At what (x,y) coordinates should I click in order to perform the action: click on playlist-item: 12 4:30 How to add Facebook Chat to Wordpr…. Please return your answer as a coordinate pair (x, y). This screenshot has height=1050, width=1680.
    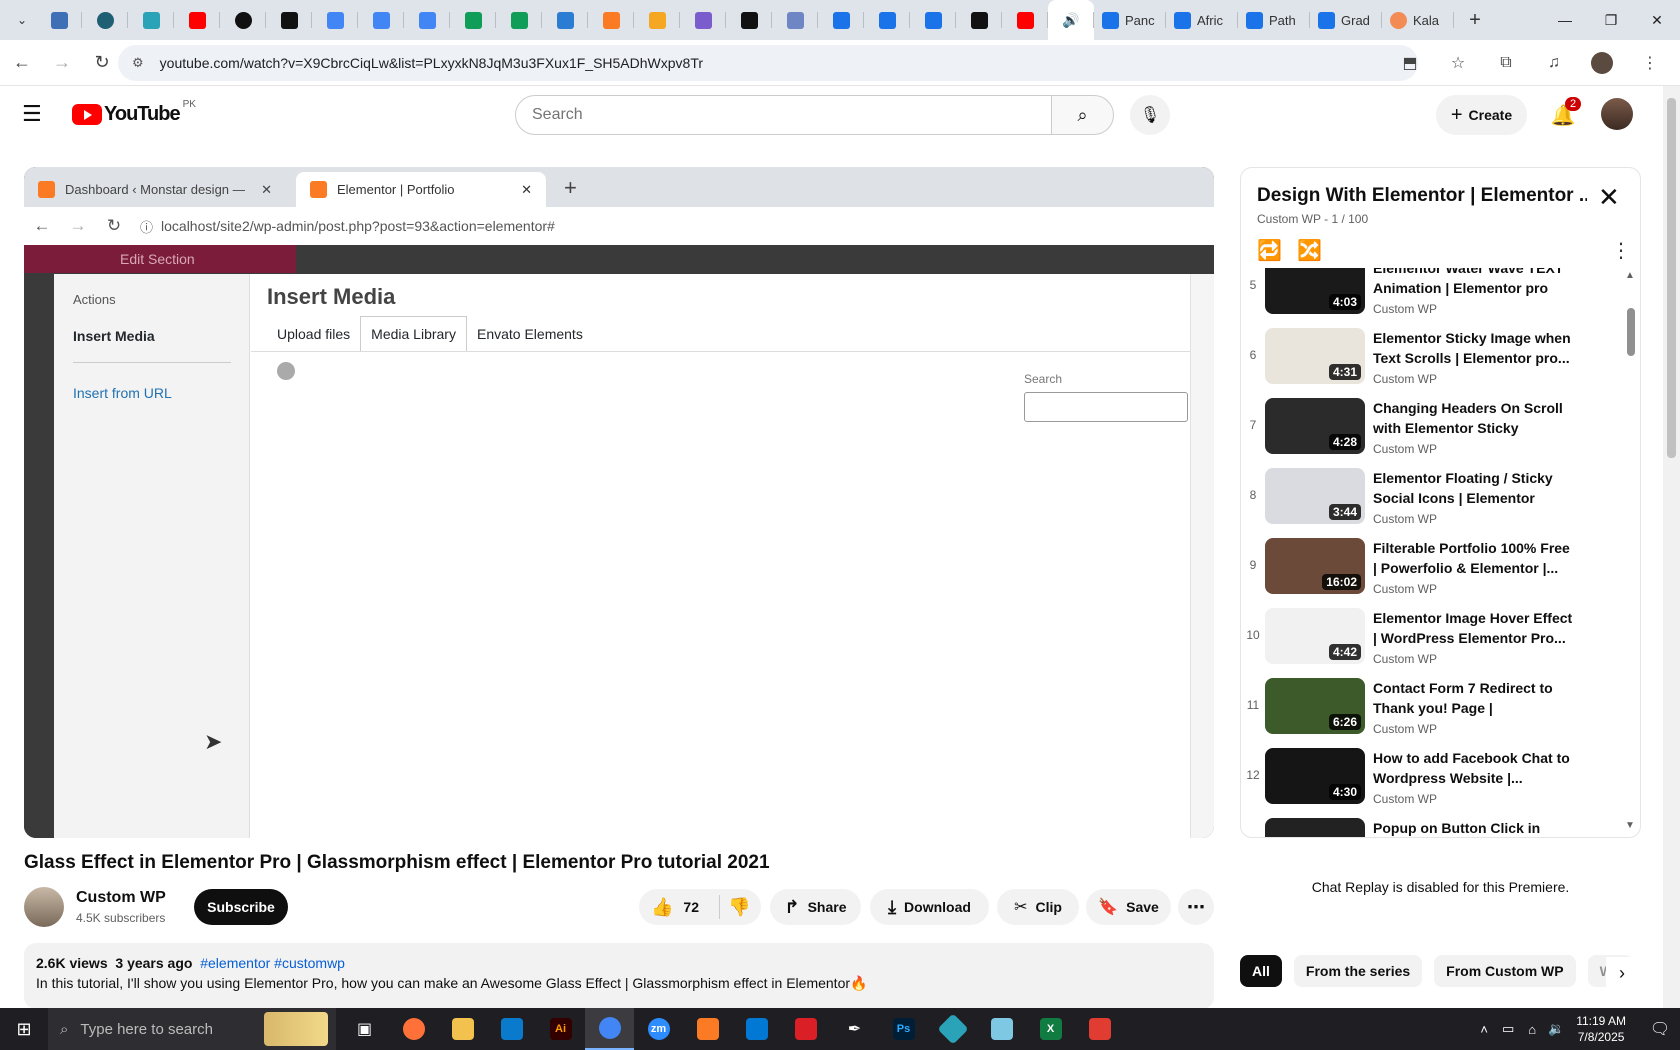
    Looking at the image, I should click on (1431, 780).